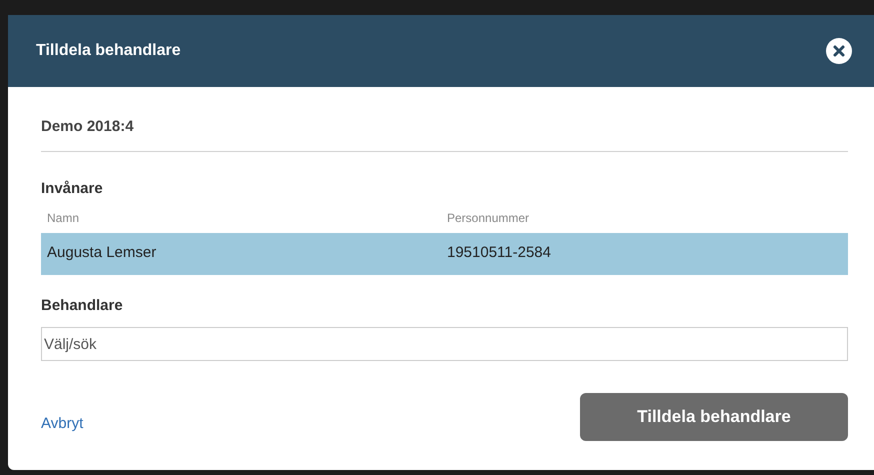  What do you see at coordinates (72, 189) in the screenshot?
I see `section-heading: Invånare` at bounding box center [72, 189].